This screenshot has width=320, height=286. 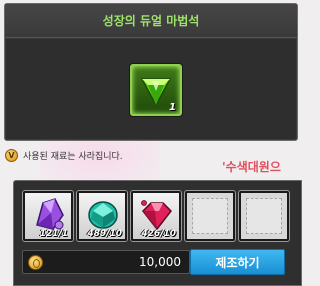 I want to click on background-banner-text: '수색대원으, so click(x=251, y=167).